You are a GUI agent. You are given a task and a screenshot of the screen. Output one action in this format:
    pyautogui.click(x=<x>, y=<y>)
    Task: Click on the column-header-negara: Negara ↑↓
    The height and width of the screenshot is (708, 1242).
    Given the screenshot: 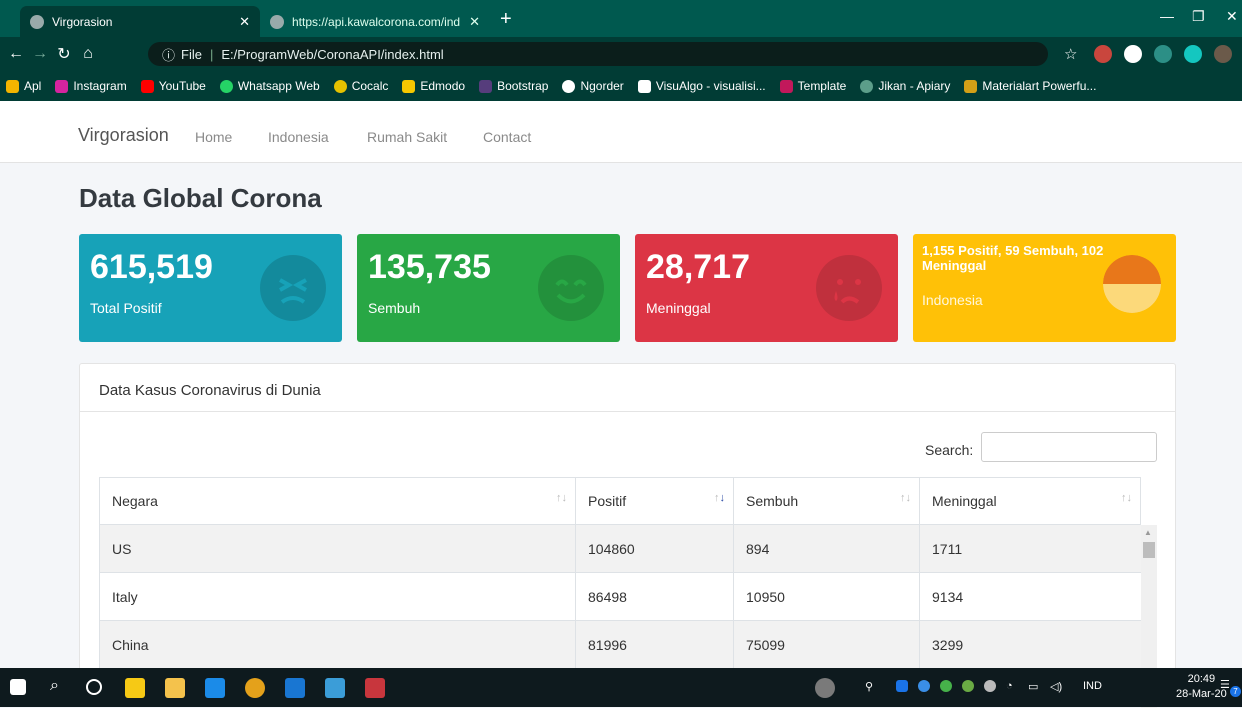 What is the action you would take?
    pyautogui.click(x=338, y=501)
    